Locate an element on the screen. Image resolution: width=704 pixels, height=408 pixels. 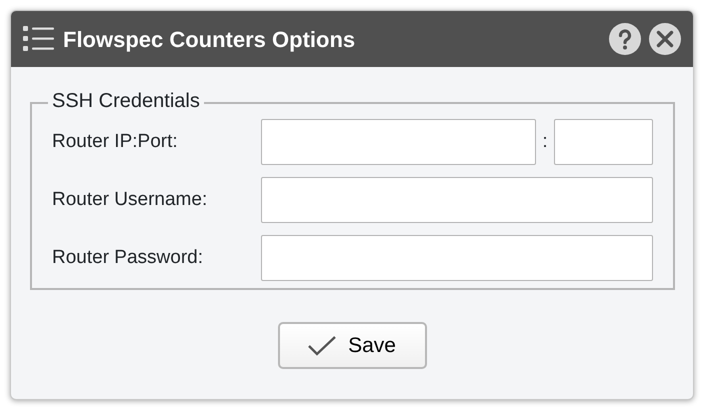
field-label: Router IP:Port: is located at coordinates (115, 142).